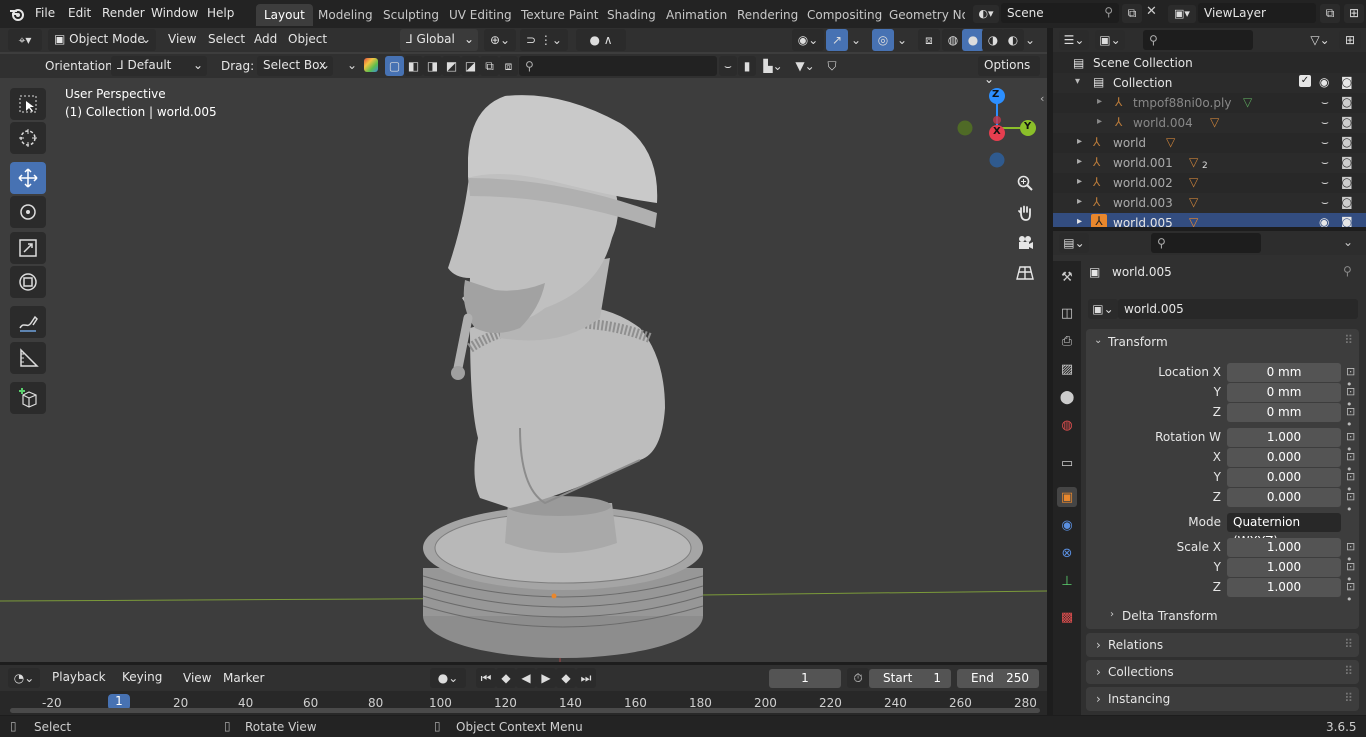 The height and width of the screenshot is (737, 1366). I want to click on tab-shading: Shading, so click(631, 15).